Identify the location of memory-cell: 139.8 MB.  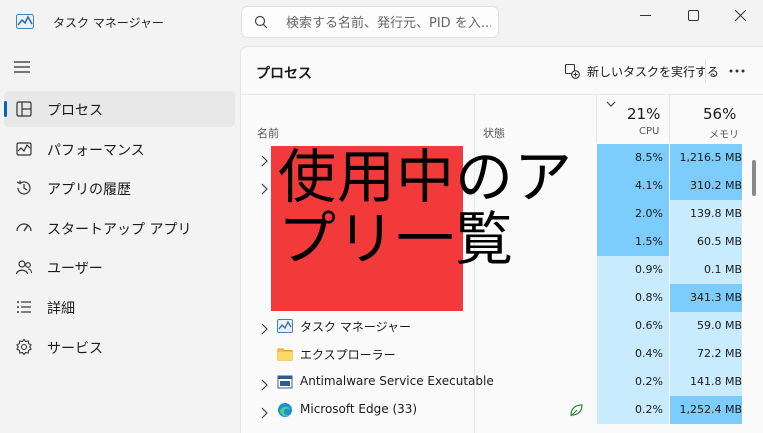
(706, 214).